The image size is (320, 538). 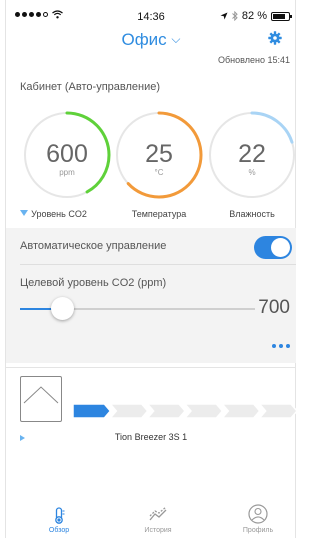 I want to click on more-options-icon, so click(x=281, y=346).